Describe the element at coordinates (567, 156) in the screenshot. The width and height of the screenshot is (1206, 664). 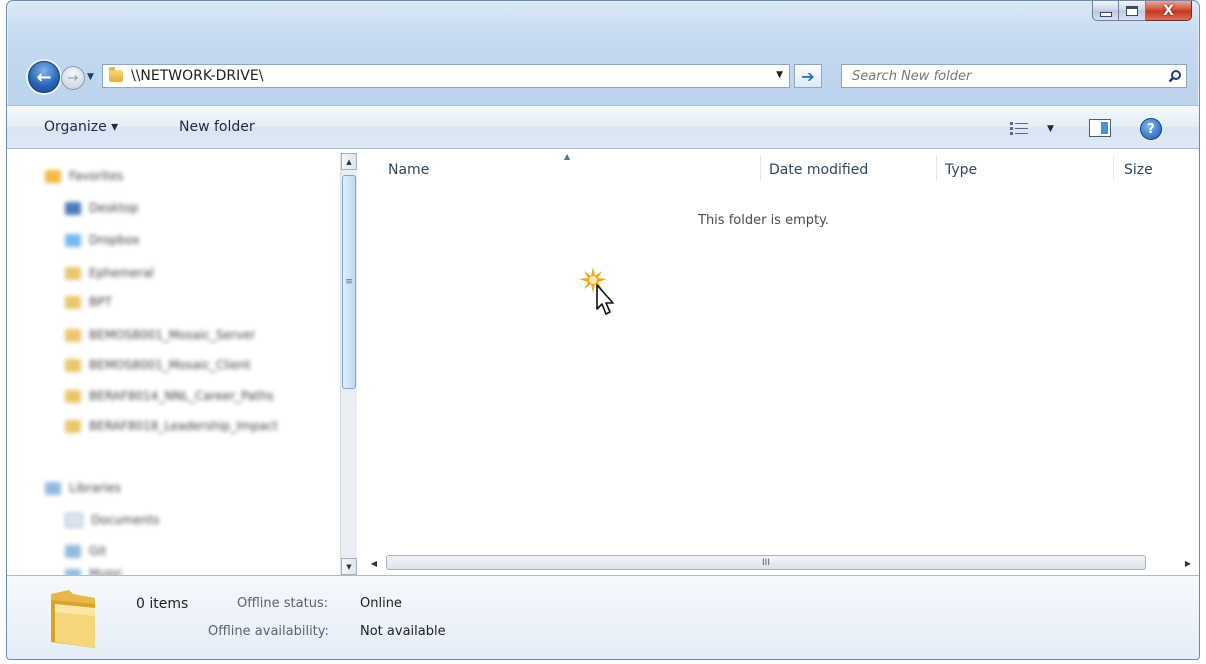
I see `sort-ascending-icon: ▲` at that location.